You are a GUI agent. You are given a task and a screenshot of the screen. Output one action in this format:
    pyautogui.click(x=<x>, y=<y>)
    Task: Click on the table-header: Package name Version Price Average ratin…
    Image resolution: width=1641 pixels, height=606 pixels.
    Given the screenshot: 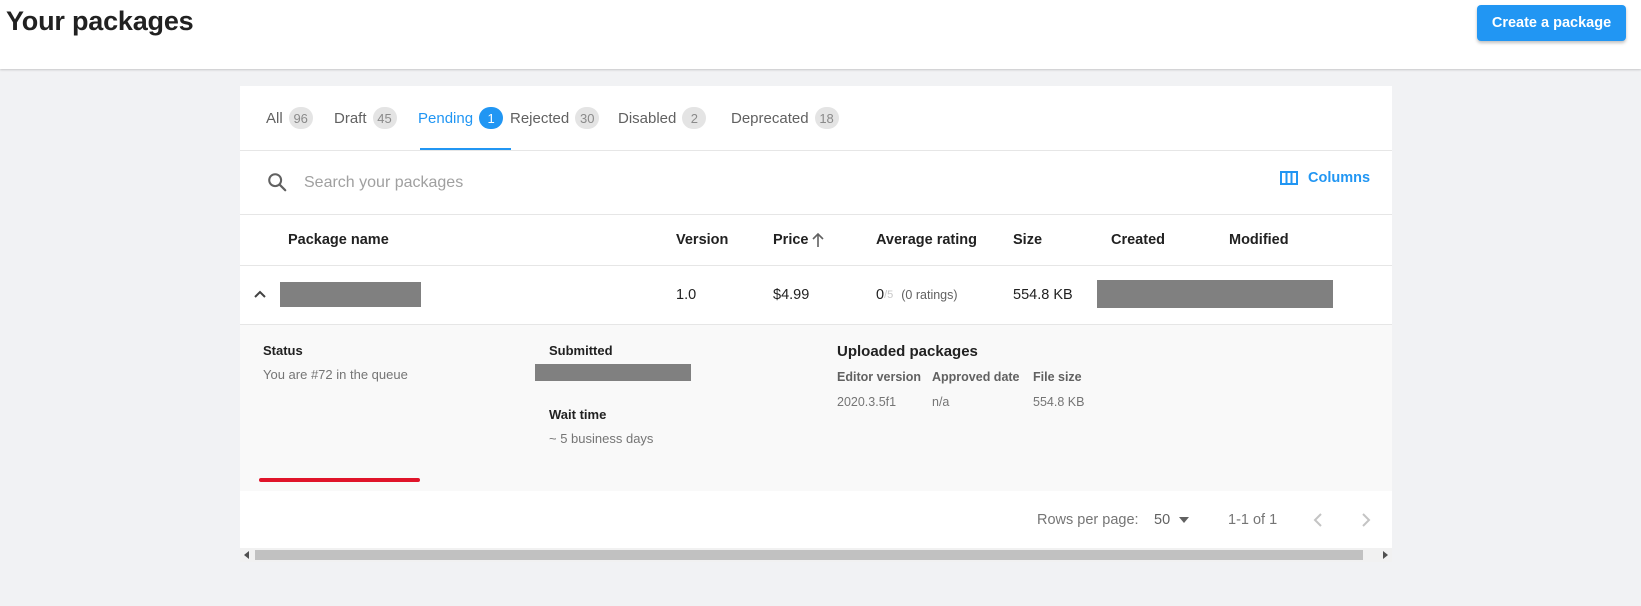 What is the action you would take?
    pyautogui.click(x=816, y=240)
    